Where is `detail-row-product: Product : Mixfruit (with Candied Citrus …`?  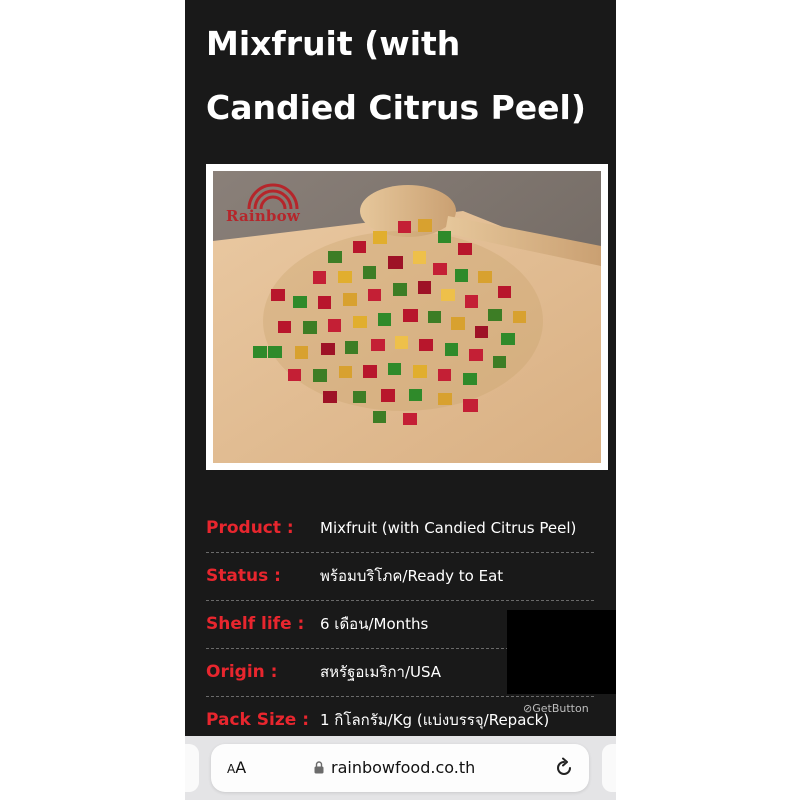
detail-row-product: Product : Mixfruit (with Candied Citrus … is located at coordinates (400, 528).